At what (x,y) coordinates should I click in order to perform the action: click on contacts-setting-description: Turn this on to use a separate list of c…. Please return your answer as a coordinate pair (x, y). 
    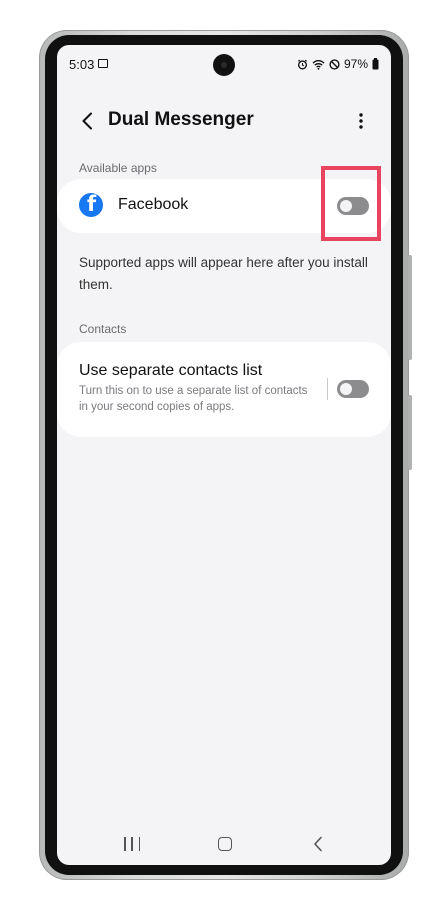
    Looking at the image, I should click on (193, 399).